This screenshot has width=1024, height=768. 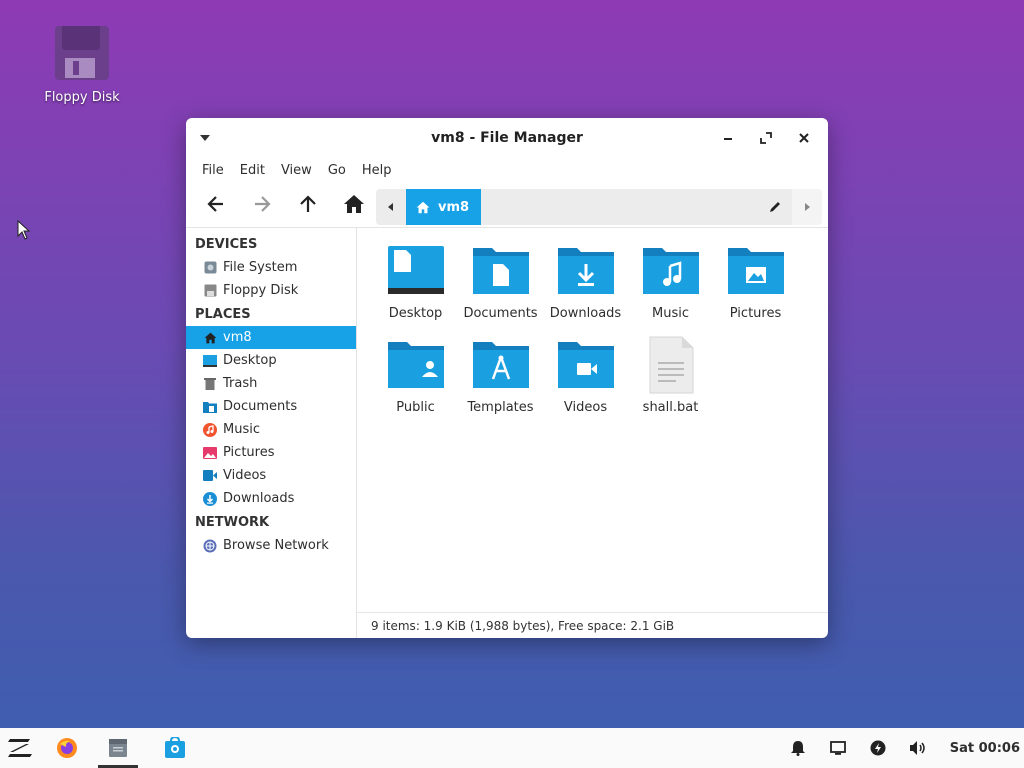 I want to click on firefox-icon, so click(x=67, y=748).